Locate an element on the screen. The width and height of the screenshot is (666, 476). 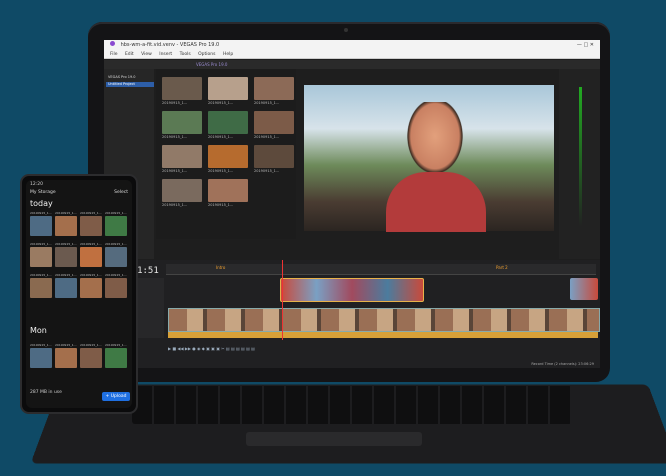
menu-file: File is located at coordinates (114, 54).